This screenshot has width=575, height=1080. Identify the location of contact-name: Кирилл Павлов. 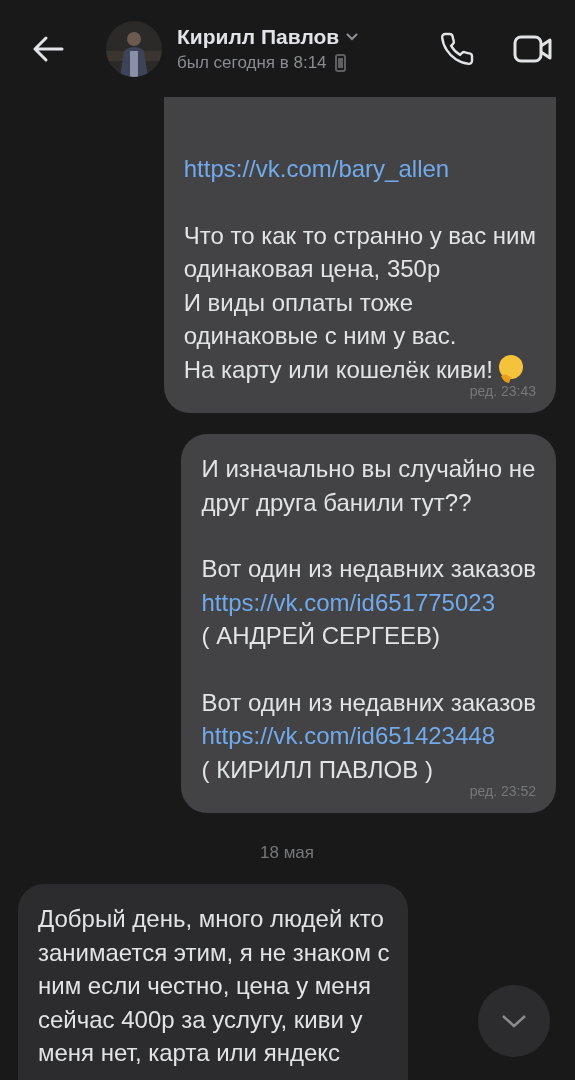
(268, 36).